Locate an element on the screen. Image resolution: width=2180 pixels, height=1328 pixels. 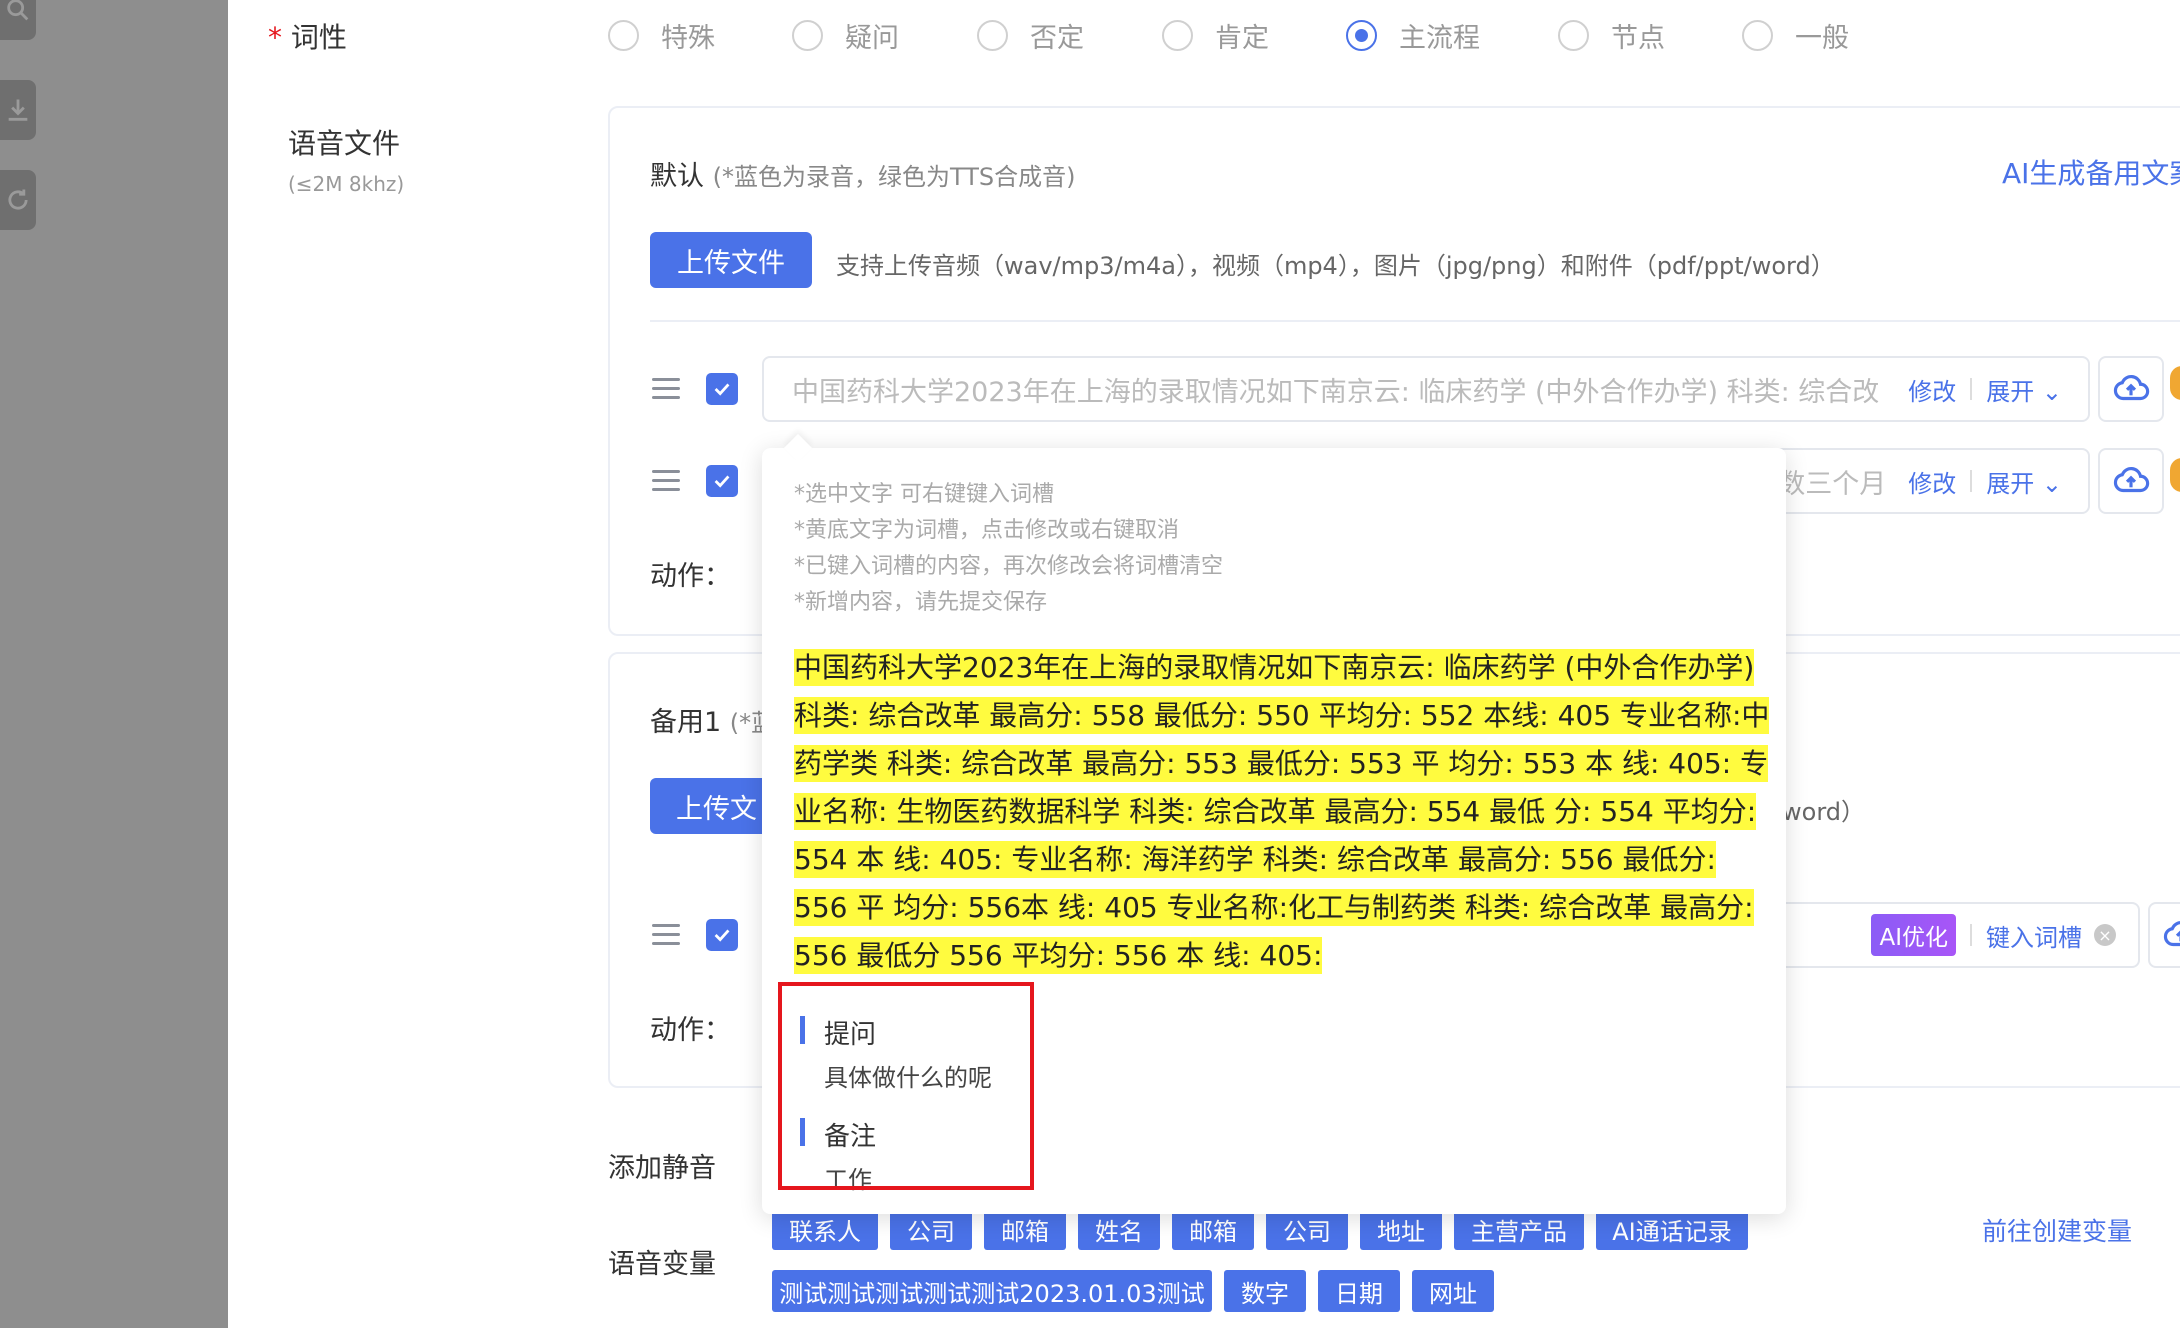
separator is located at coordinates (1971, 935).